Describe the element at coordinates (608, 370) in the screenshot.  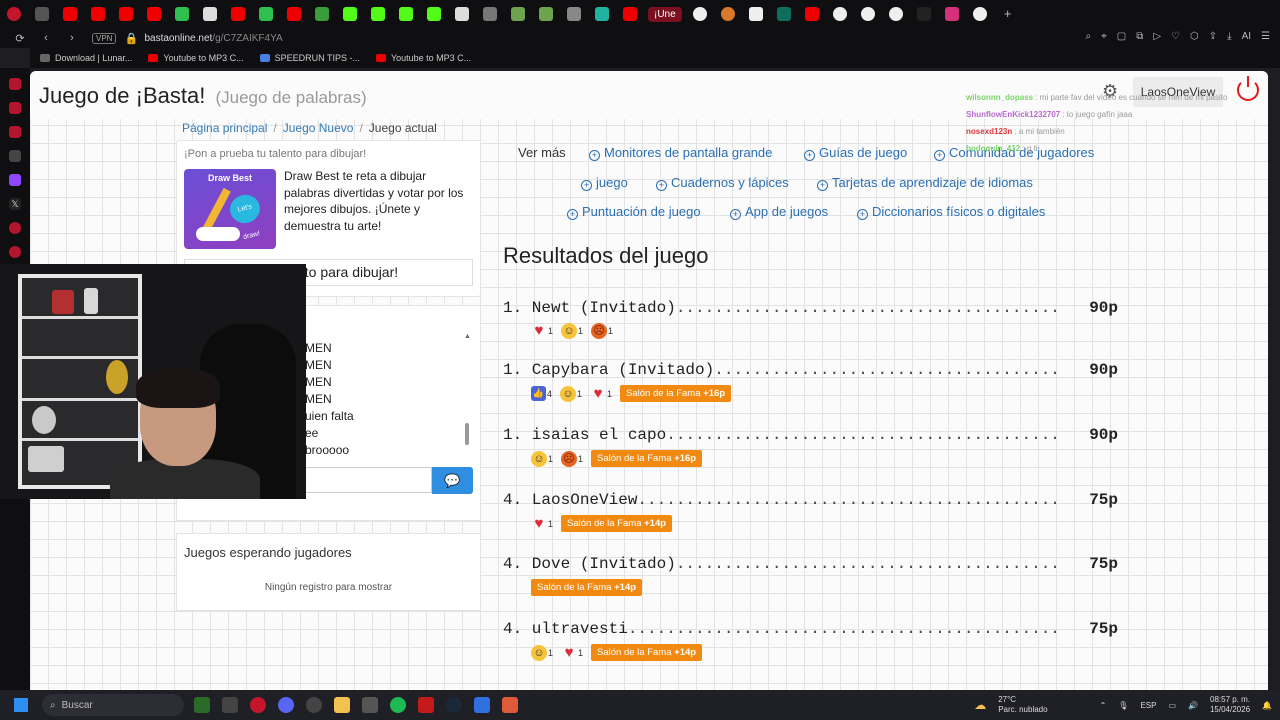
I see `player-name: 1. Capybara (Invitado)` at that location.